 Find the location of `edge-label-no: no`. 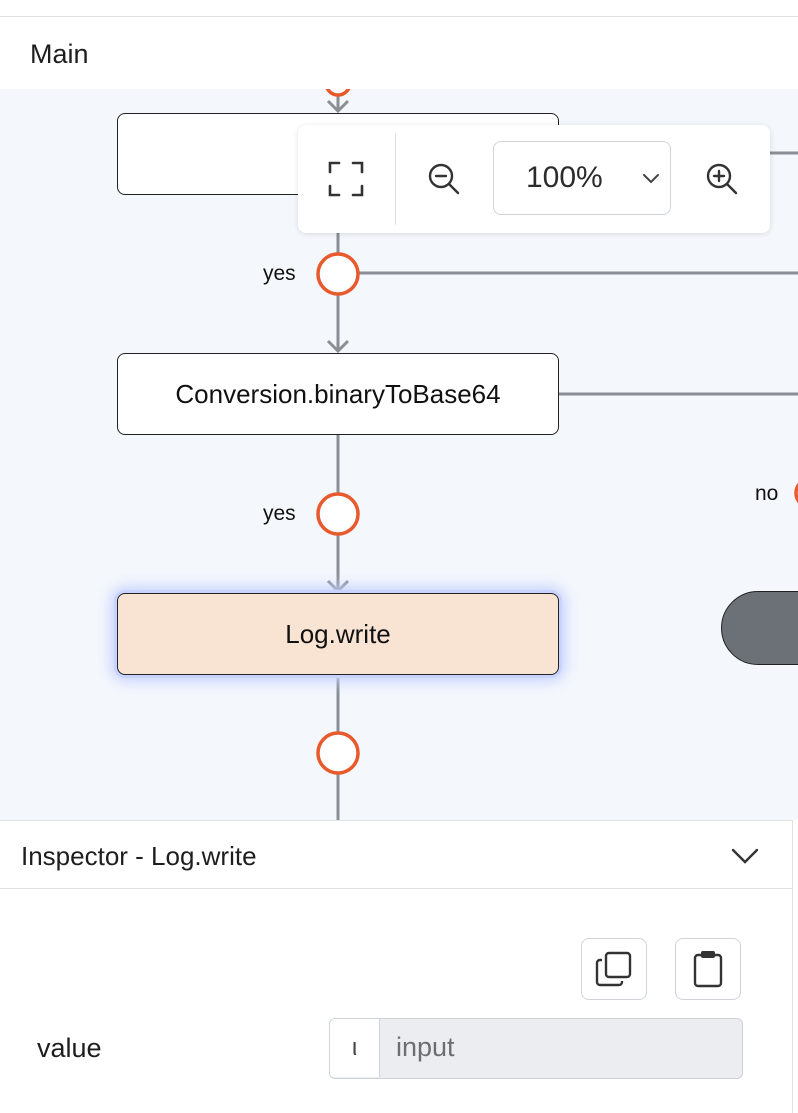

edge-label-no: no is located at coordinates (767, 493).